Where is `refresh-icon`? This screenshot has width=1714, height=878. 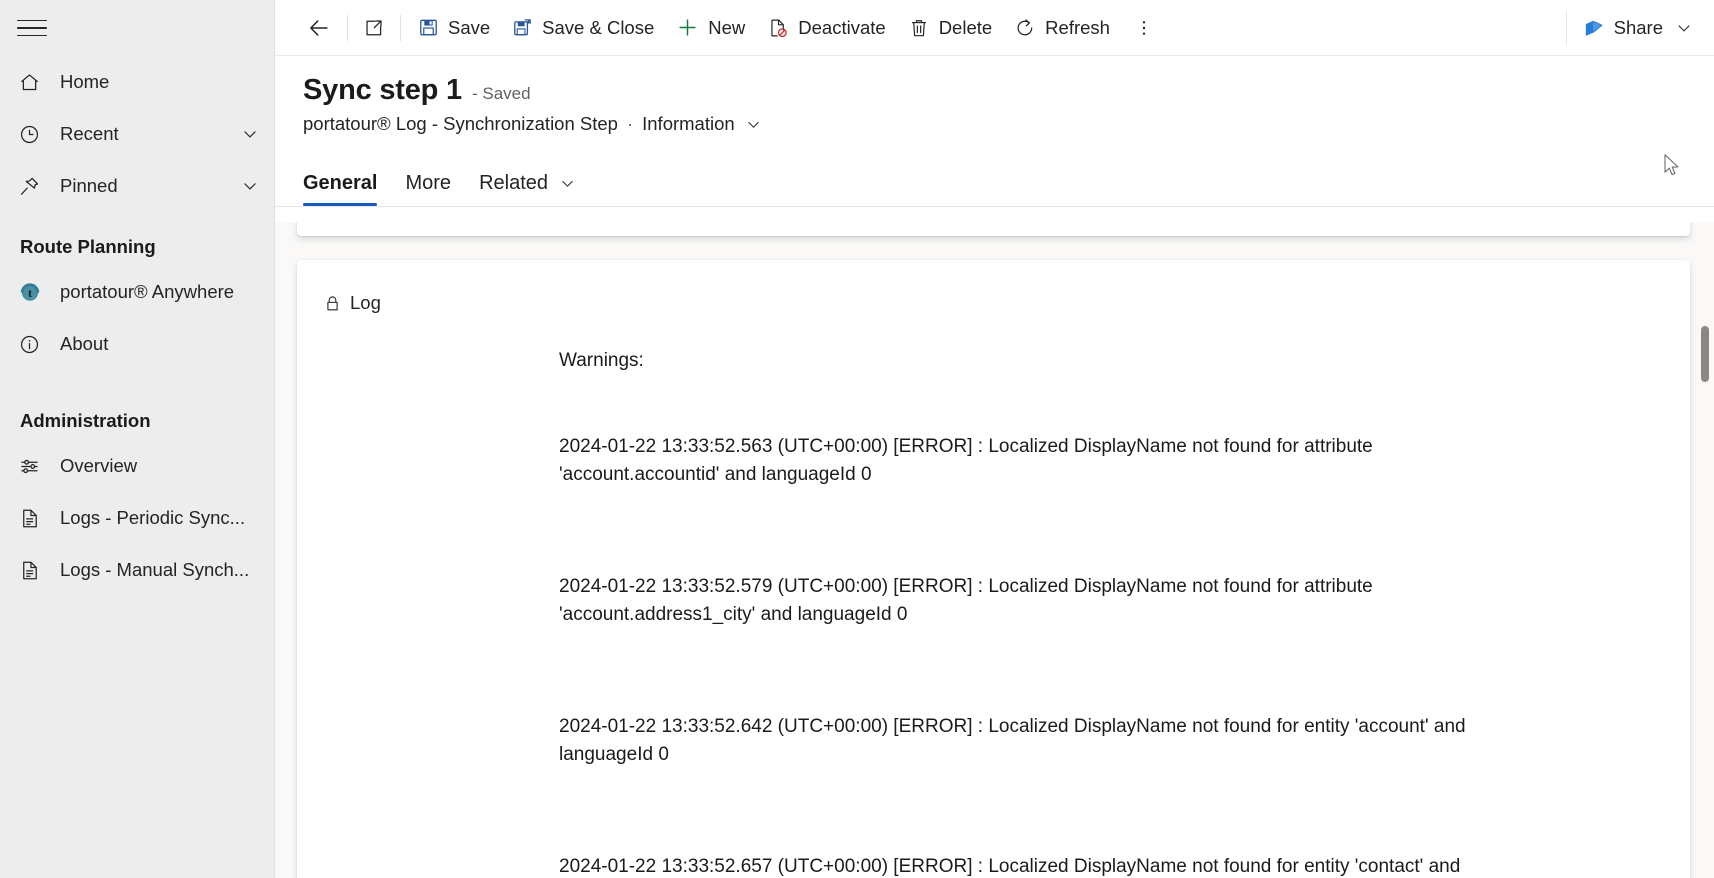 refresh-icon is located at coordinates (1025, 28).